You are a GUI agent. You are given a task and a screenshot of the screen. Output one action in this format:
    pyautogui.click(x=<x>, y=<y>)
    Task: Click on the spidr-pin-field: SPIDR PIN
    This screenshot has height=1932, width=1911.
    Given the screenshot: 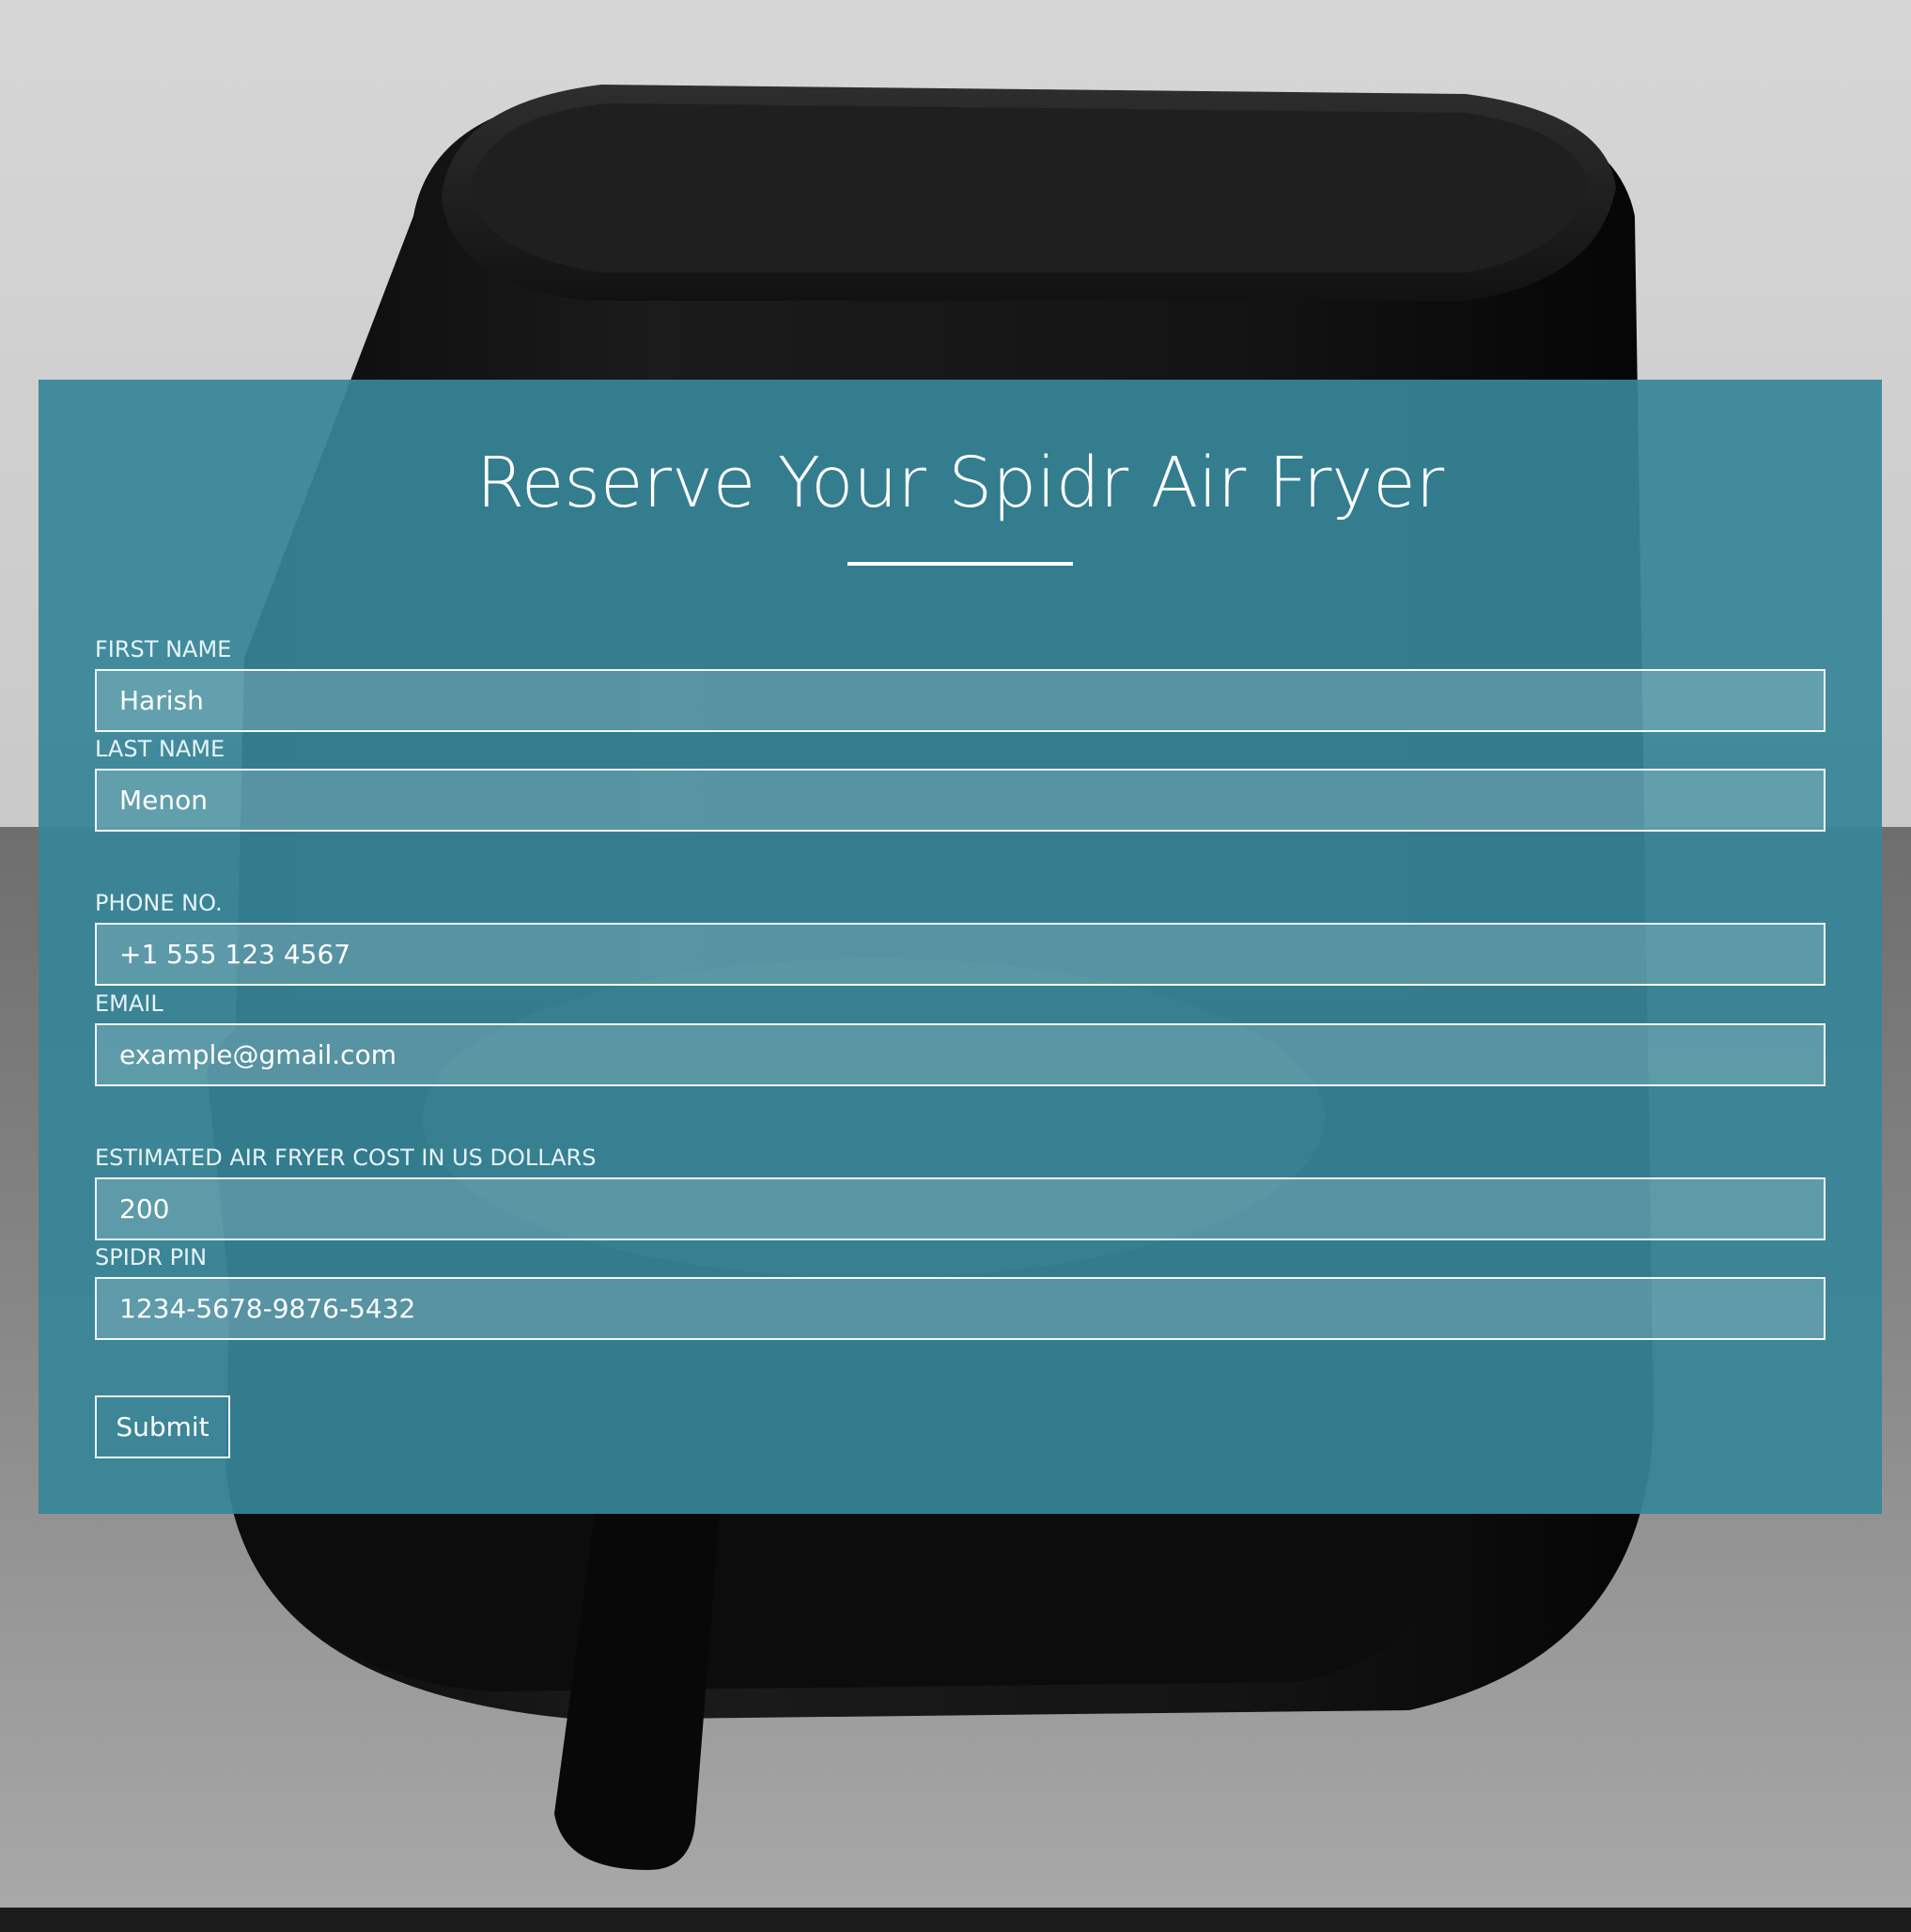 What is the action you would take?
    pyautogui.click(x=960, y=1291)
    